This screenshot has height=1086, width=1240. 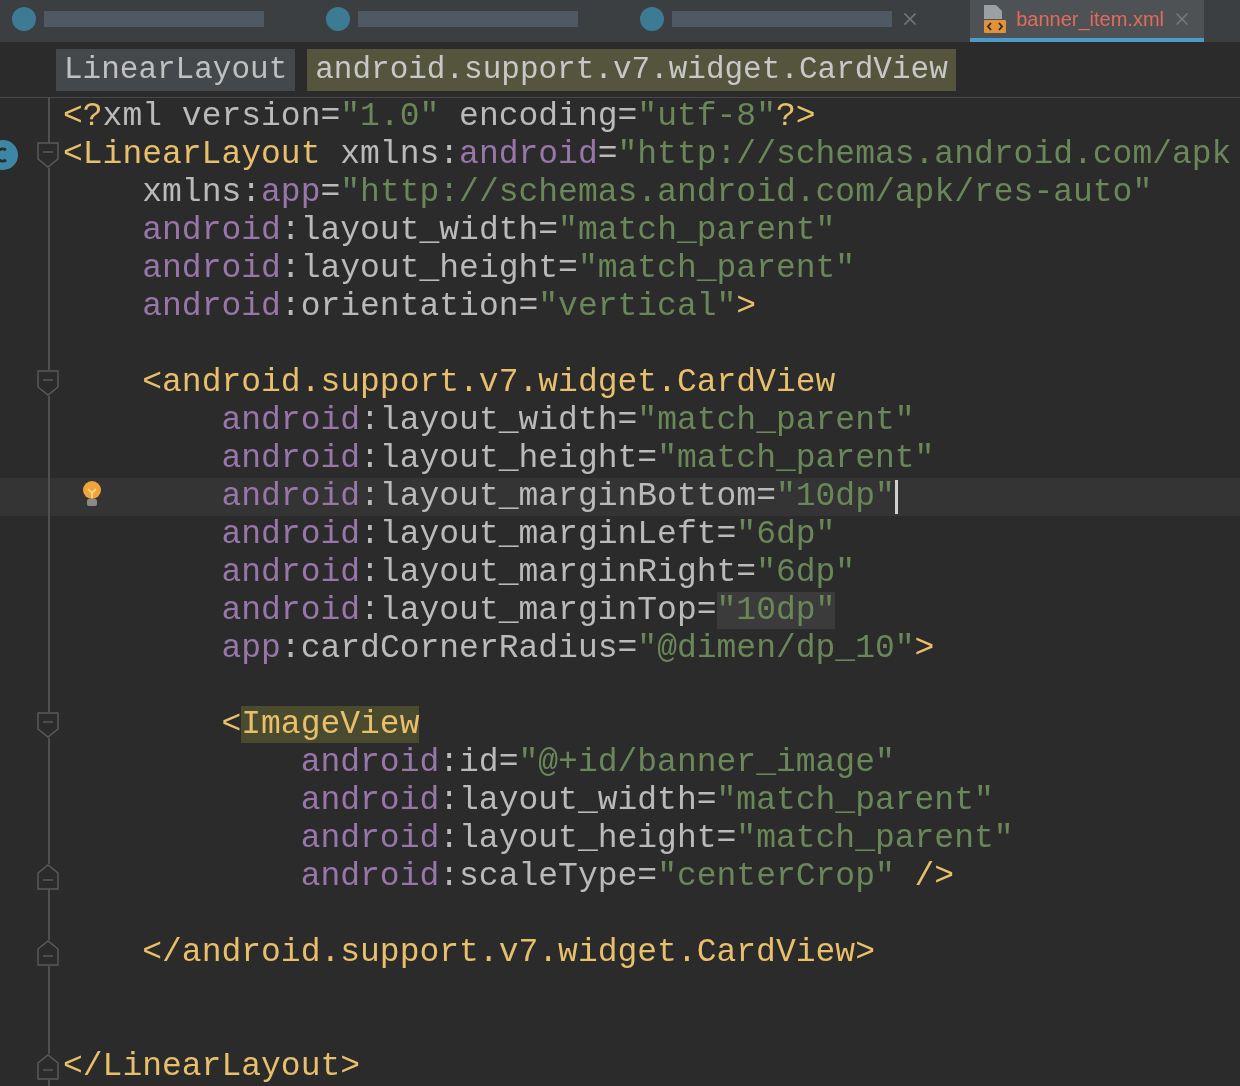 What do you see at coordinates (647, 193) in the screenshot?
I see `code-line: xmlns:app="http://schemas.android.com/apk/res-auto"` at bounding box center [647, 193].